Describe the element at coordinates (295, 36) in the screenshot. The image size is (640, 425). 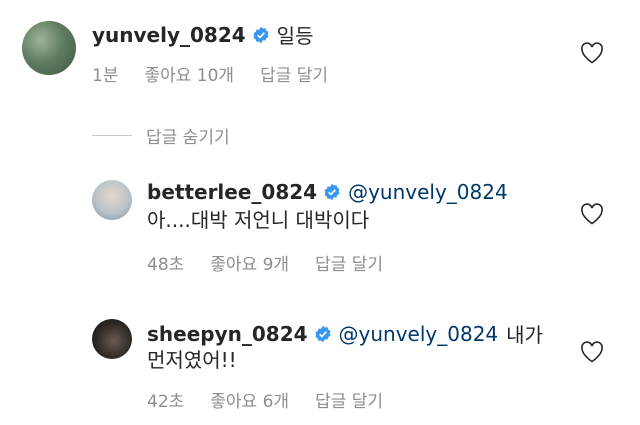
I see `comment-text: 일등` at that location.